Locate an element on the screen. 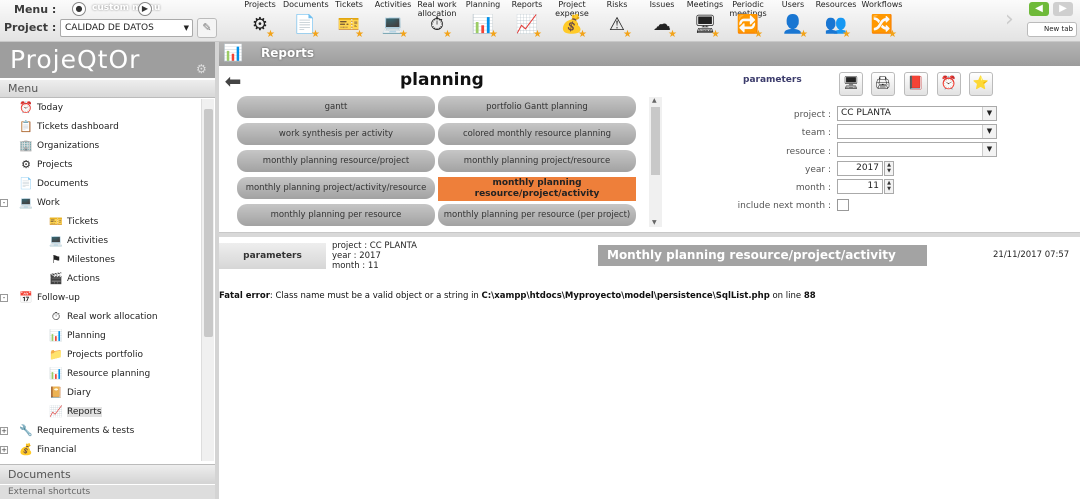 The image size is (1080, 499). toolbar-scroll-right-icon: › is located at coordinates (1012, 21).